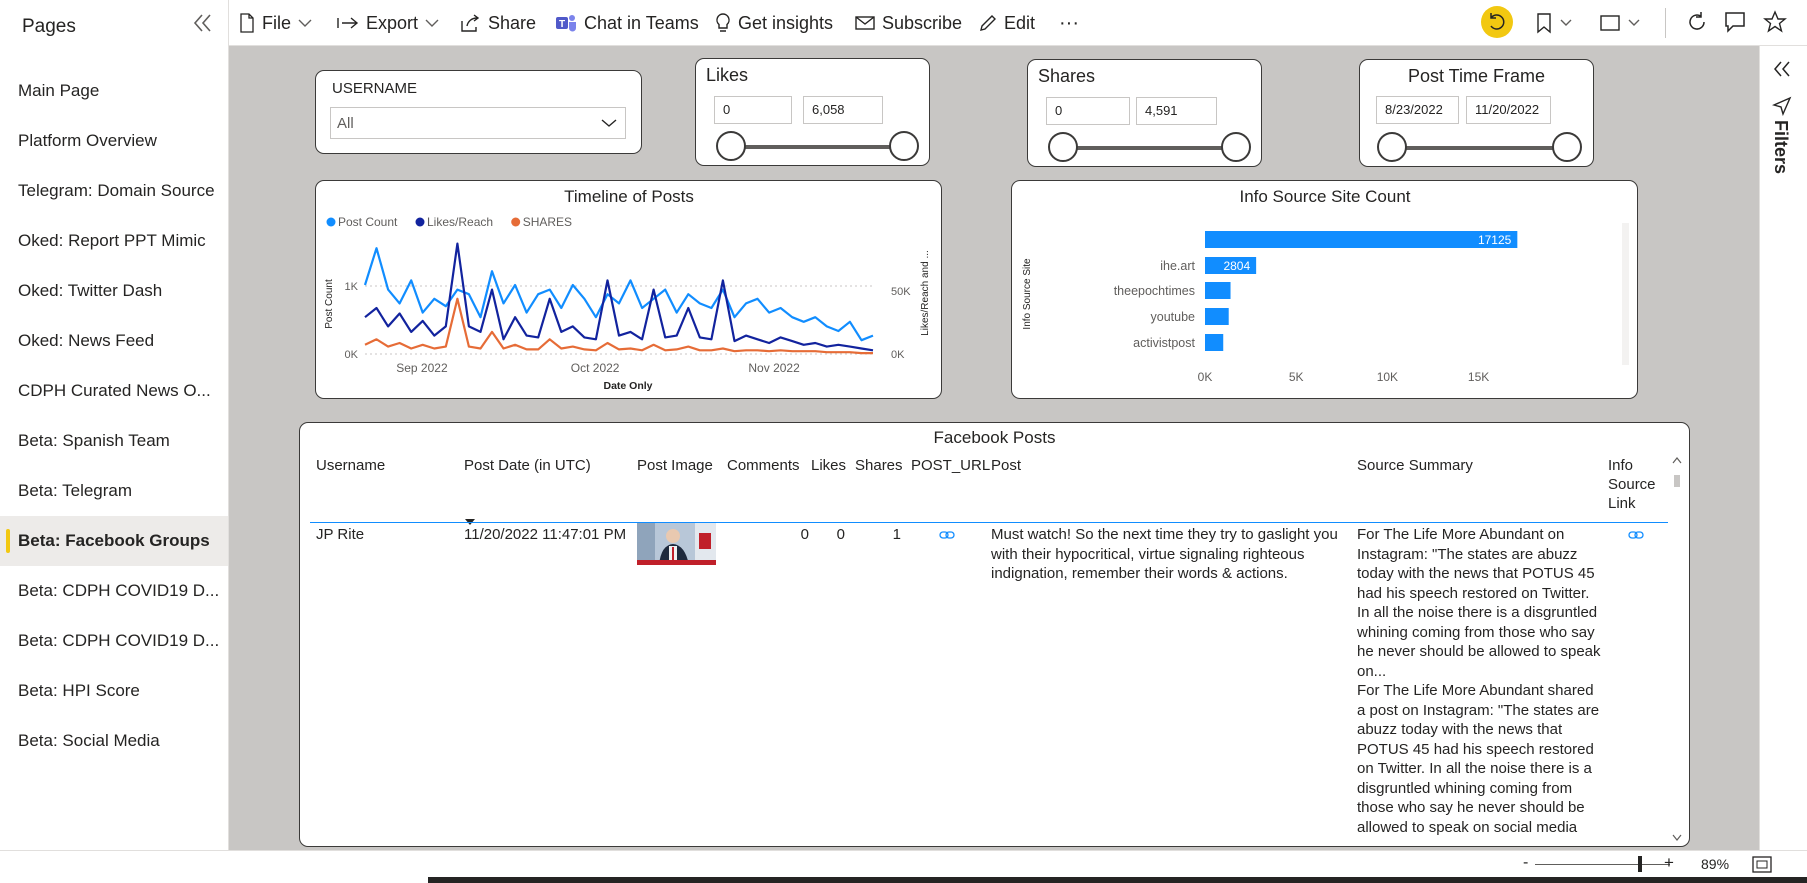 Image resolution: width=1807 pixels, height=883 pixels. I want to click on fit-to-page-icon, so click(1762, 867).